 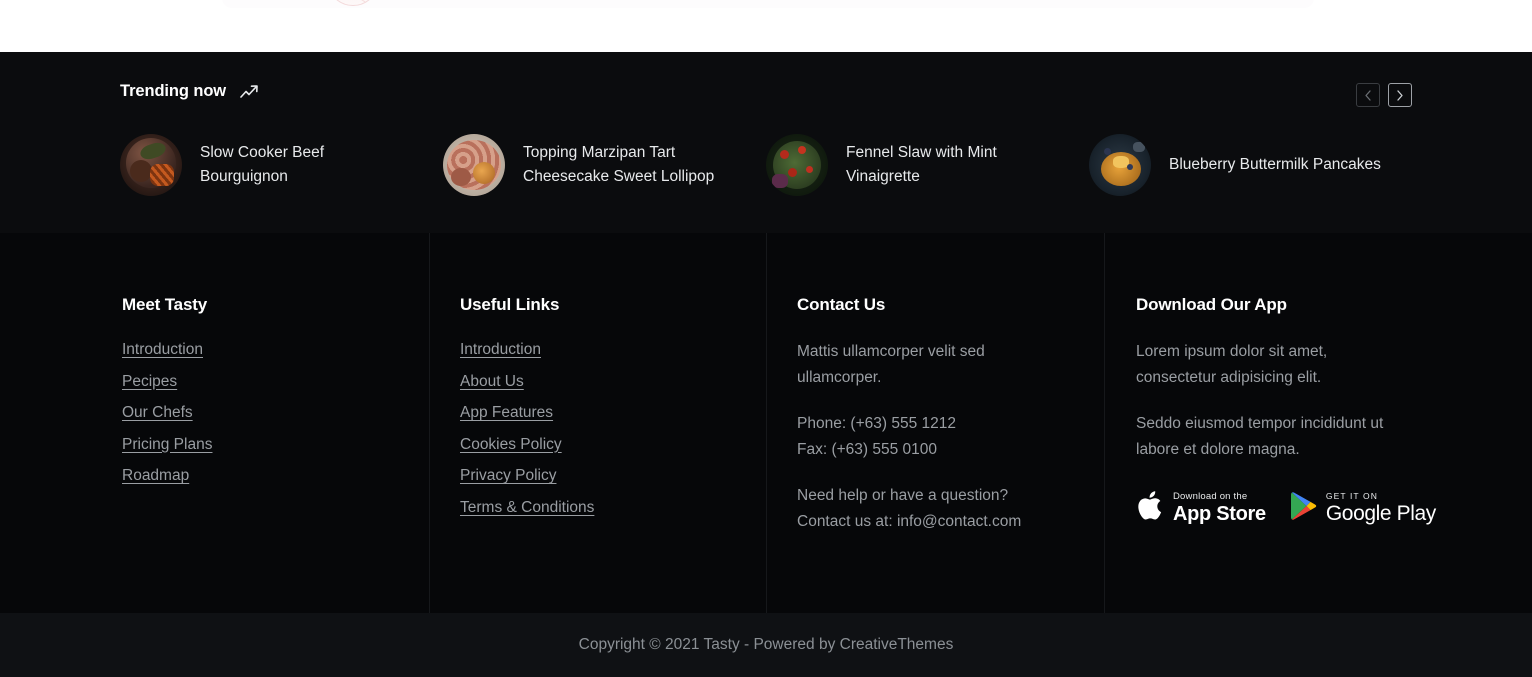 What do you see at coordinates (1150, 508) in the screenshot?
I see `apple-icon` at bounding box center [1150, 508].